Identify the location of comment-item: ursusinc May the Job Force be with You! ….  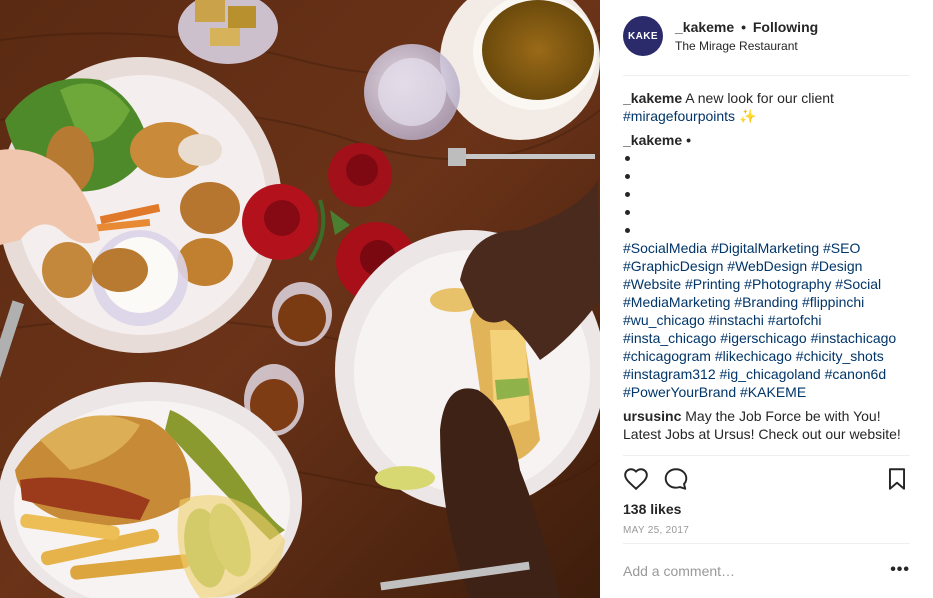
(769, 425).